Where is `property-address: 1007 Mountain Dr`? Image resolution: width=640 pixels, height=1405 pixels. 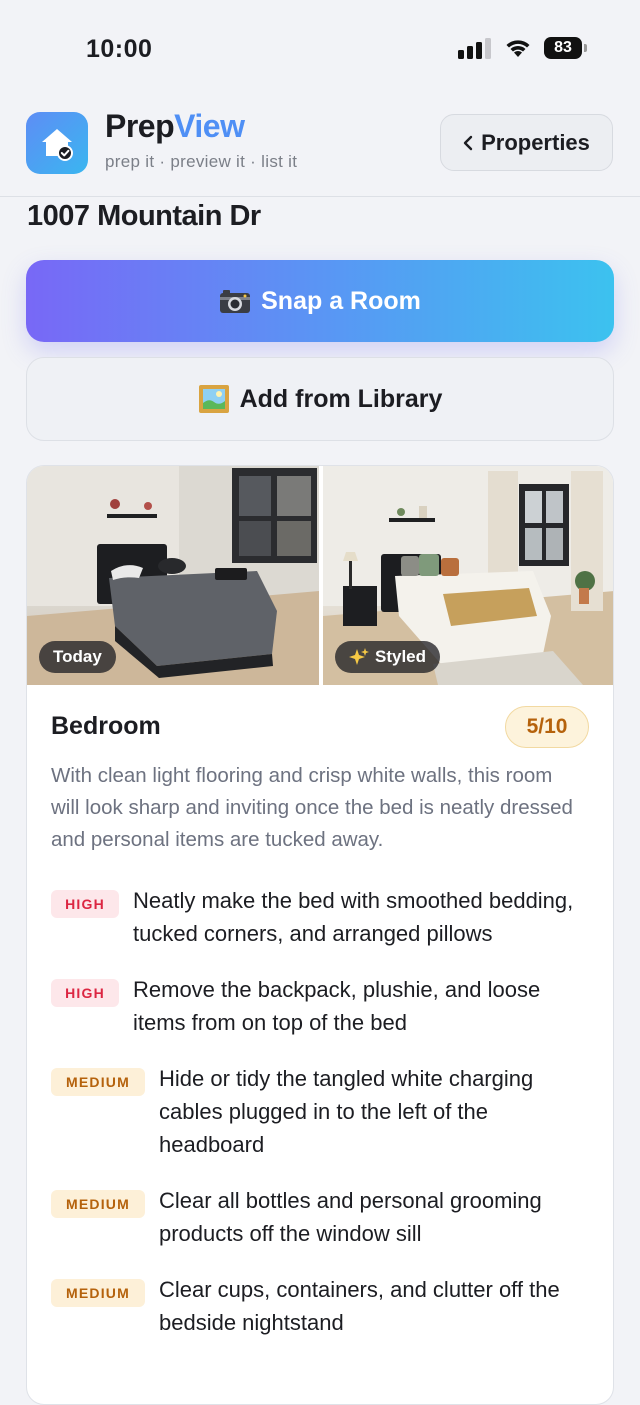
property-address: 1007 Mountain Dr is located at coordinates (144, 216).